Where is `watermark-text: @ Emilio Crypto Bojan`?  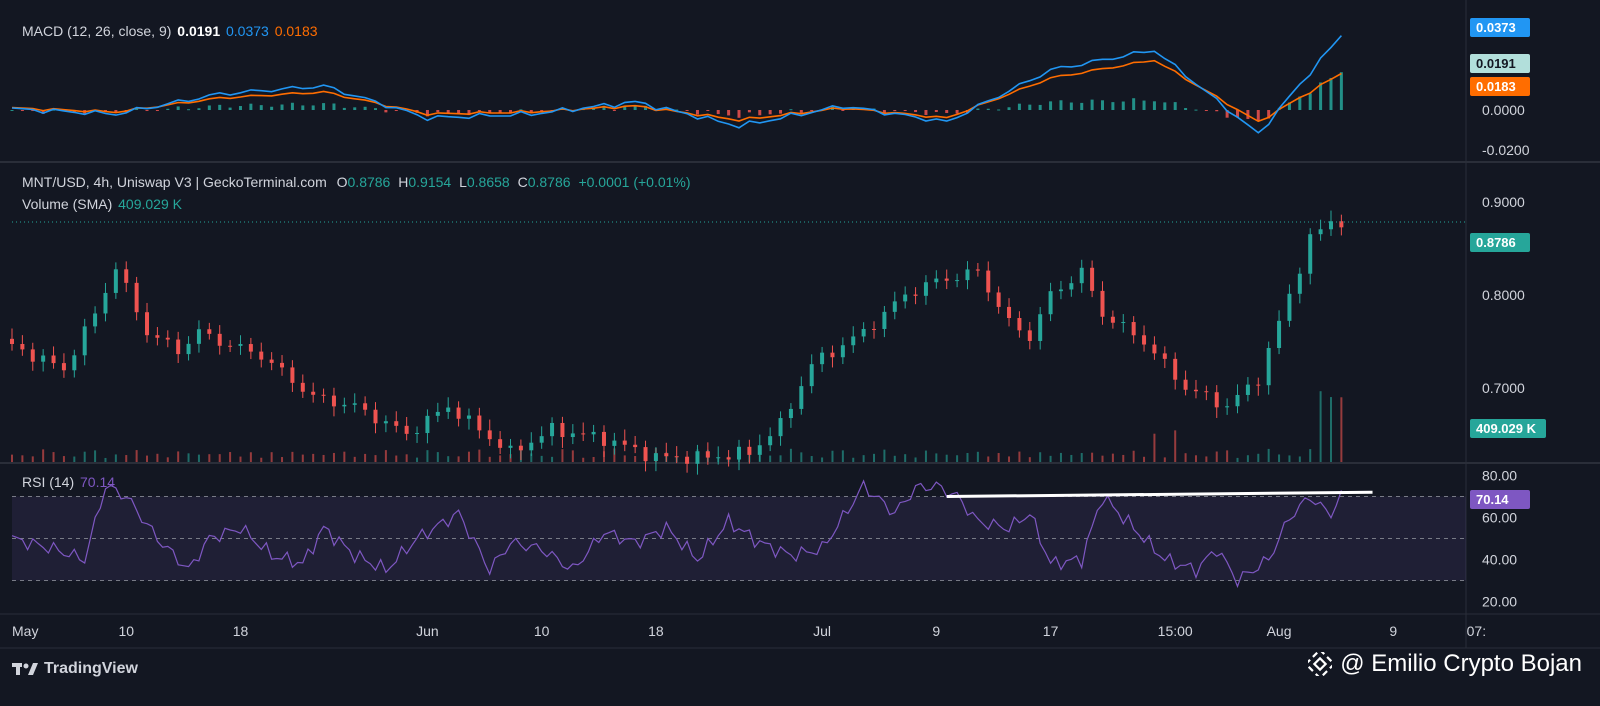
watermark-text: @ Emilio Crypto Bojan is located at coordinates (1461, 663).